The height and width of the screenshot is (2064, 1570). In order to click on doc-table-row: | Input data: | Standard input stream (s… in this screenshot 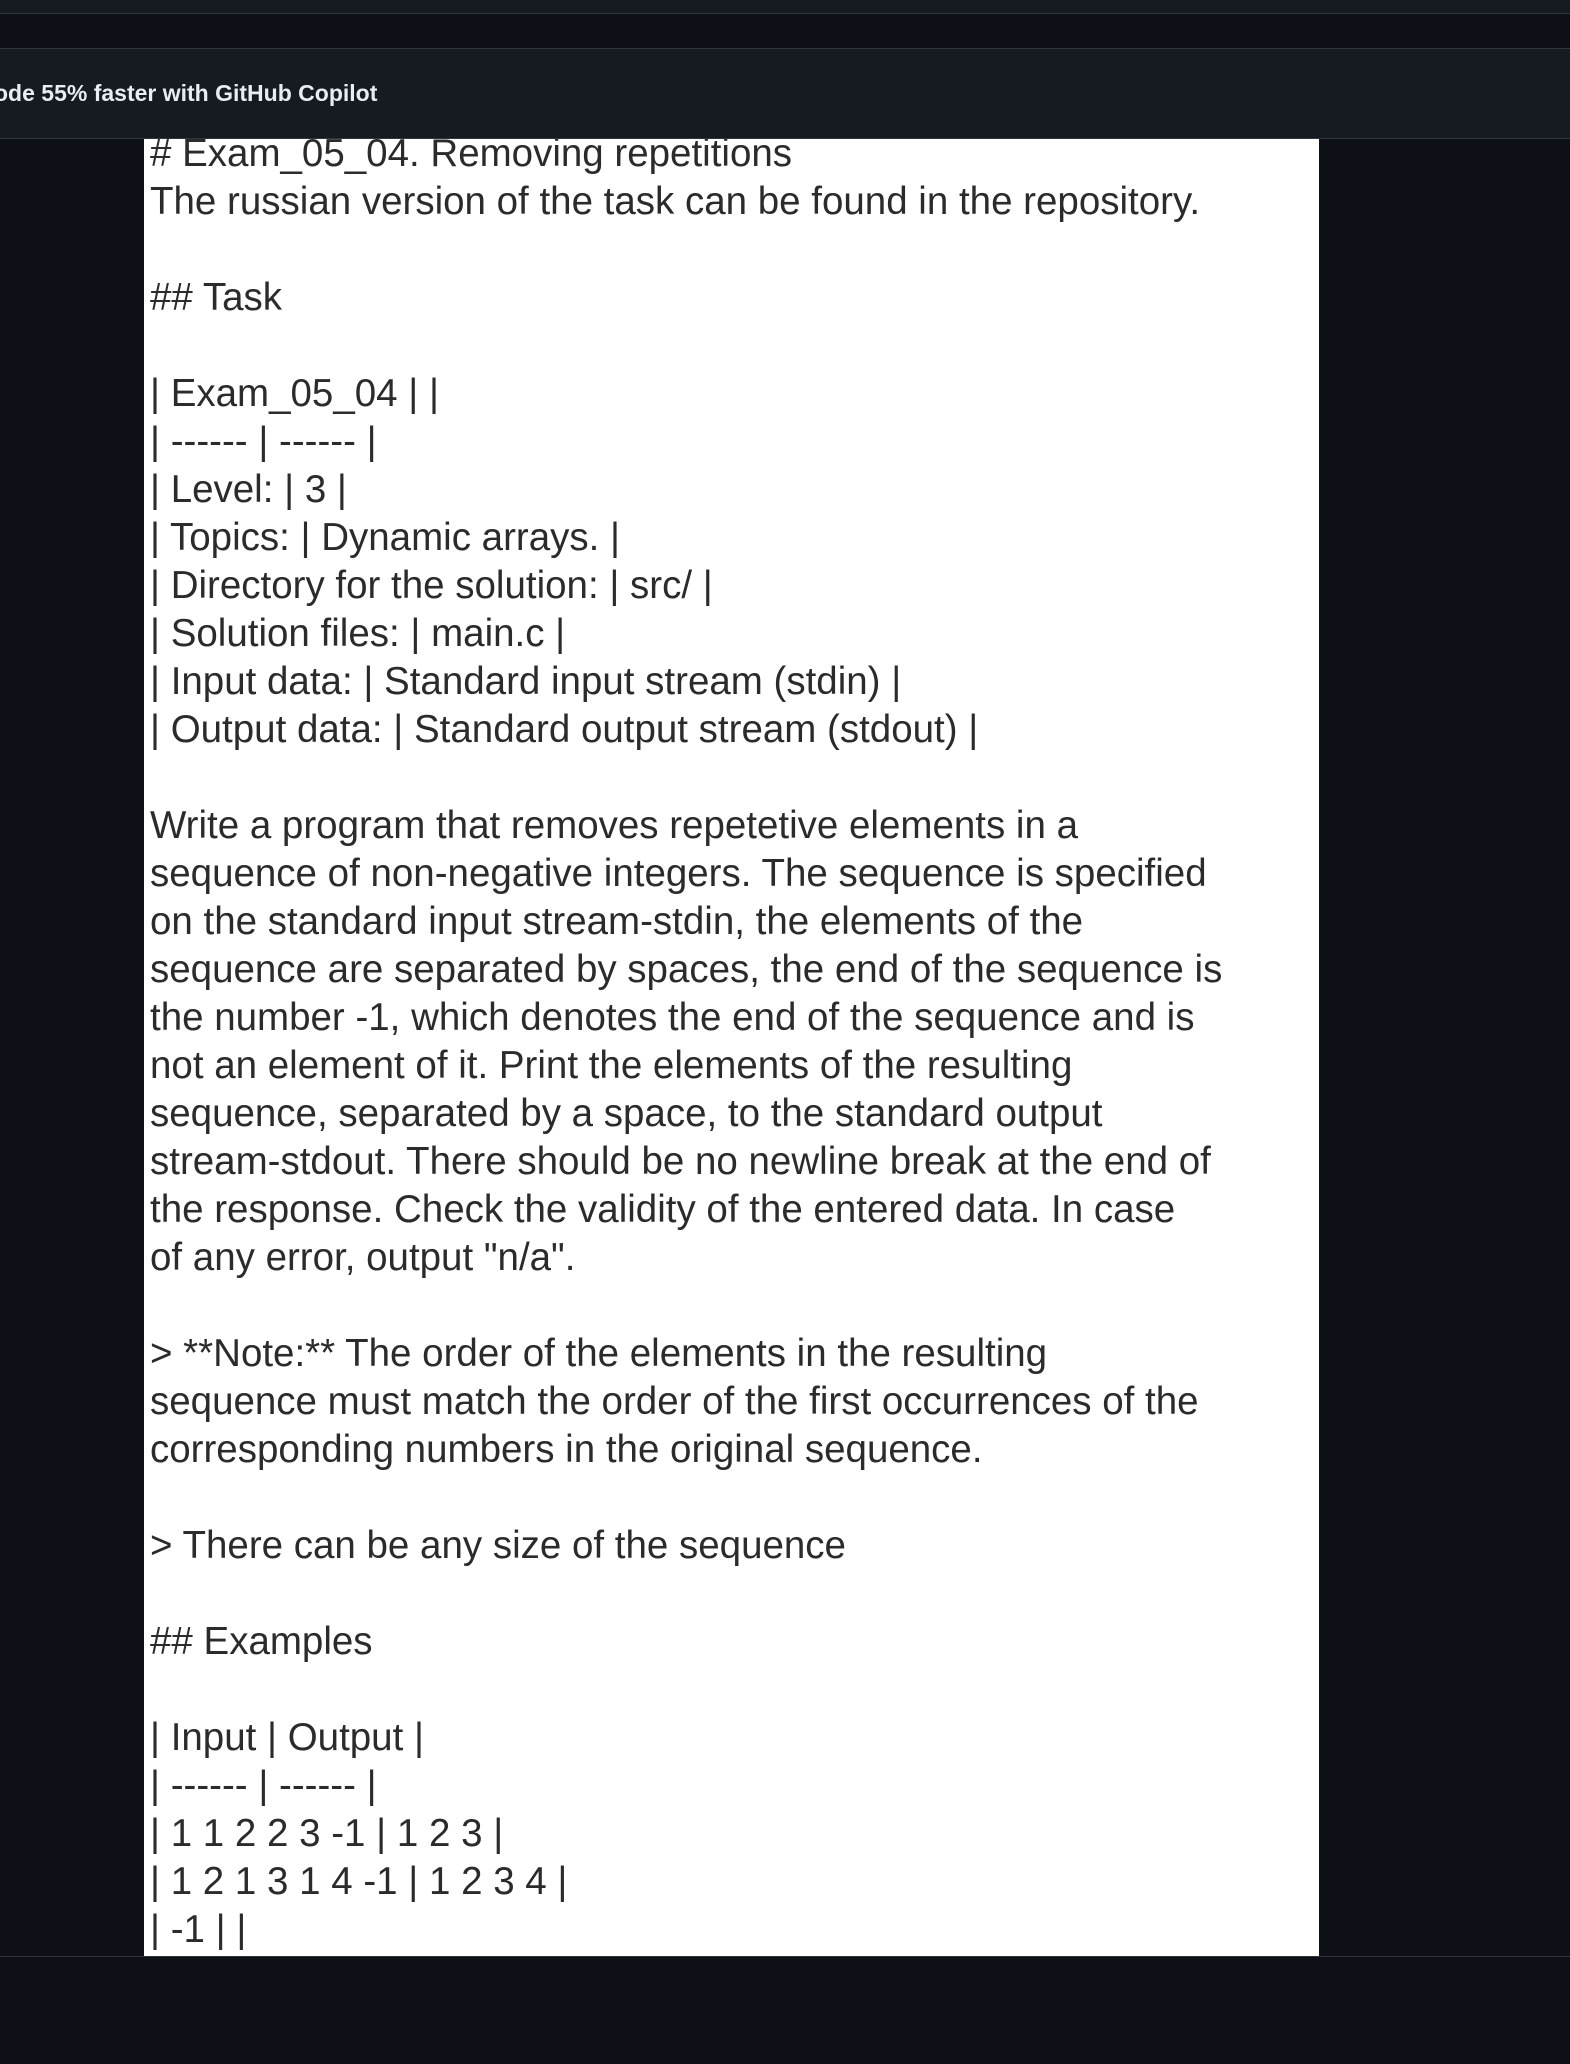, I will do `click(526, 681)`.